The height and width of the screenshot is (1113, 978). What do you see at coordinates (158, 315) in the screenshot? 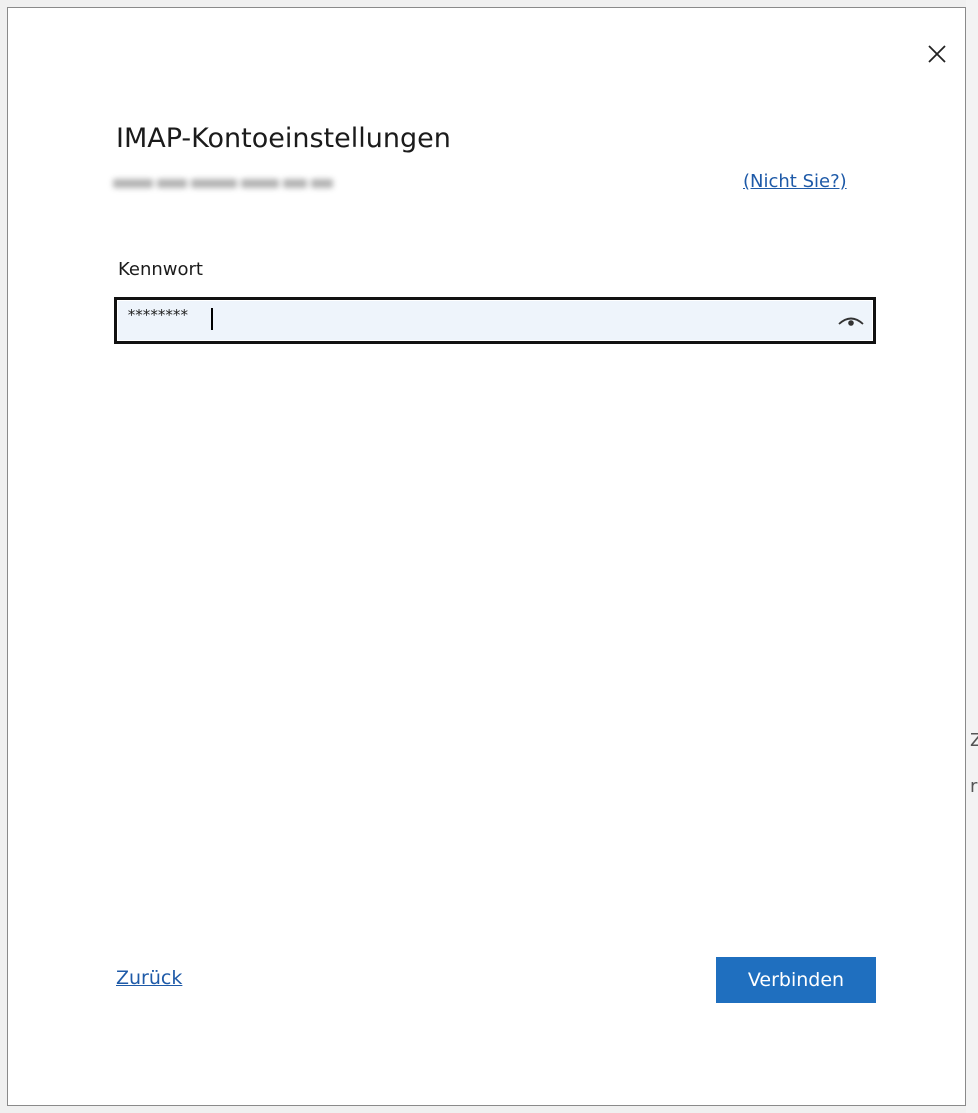
I see `password-value: ********` at bounding box center [158, 315].